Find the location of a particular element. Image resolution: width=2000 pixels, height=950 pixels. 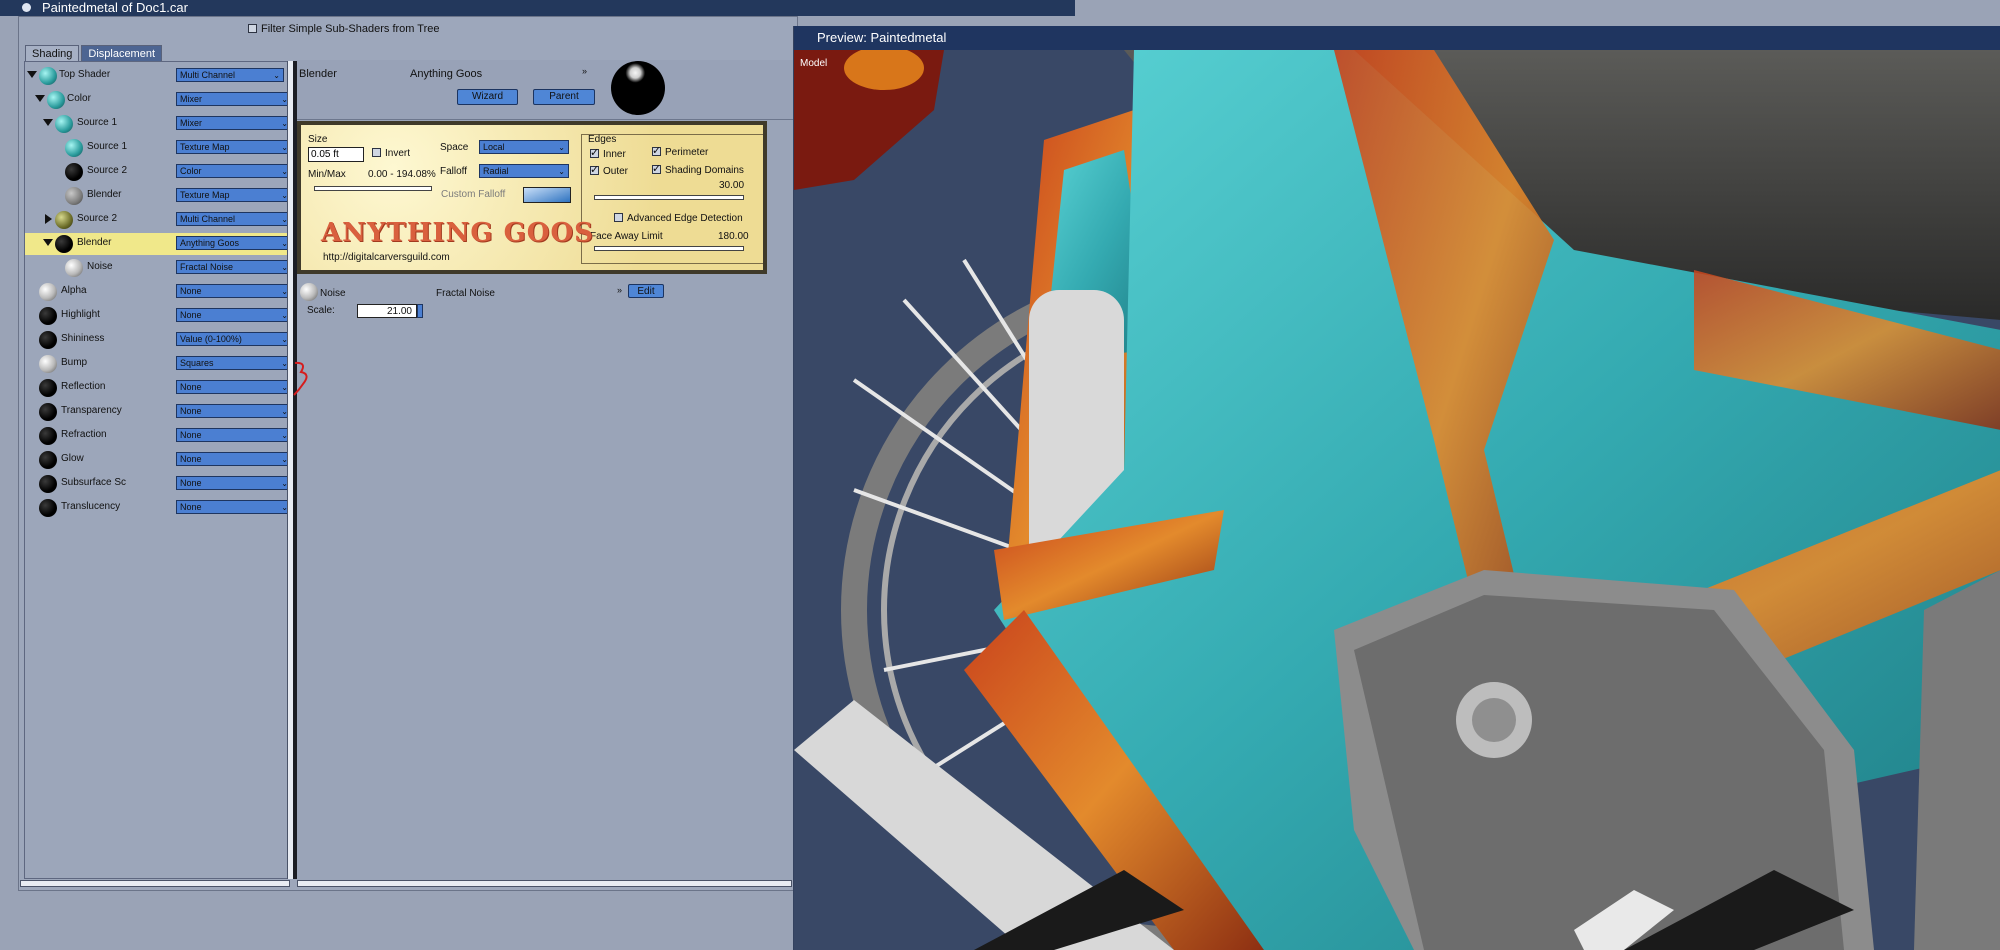

tree-row-glow: Glow None ⌄ is located at coordinates (158, 460).